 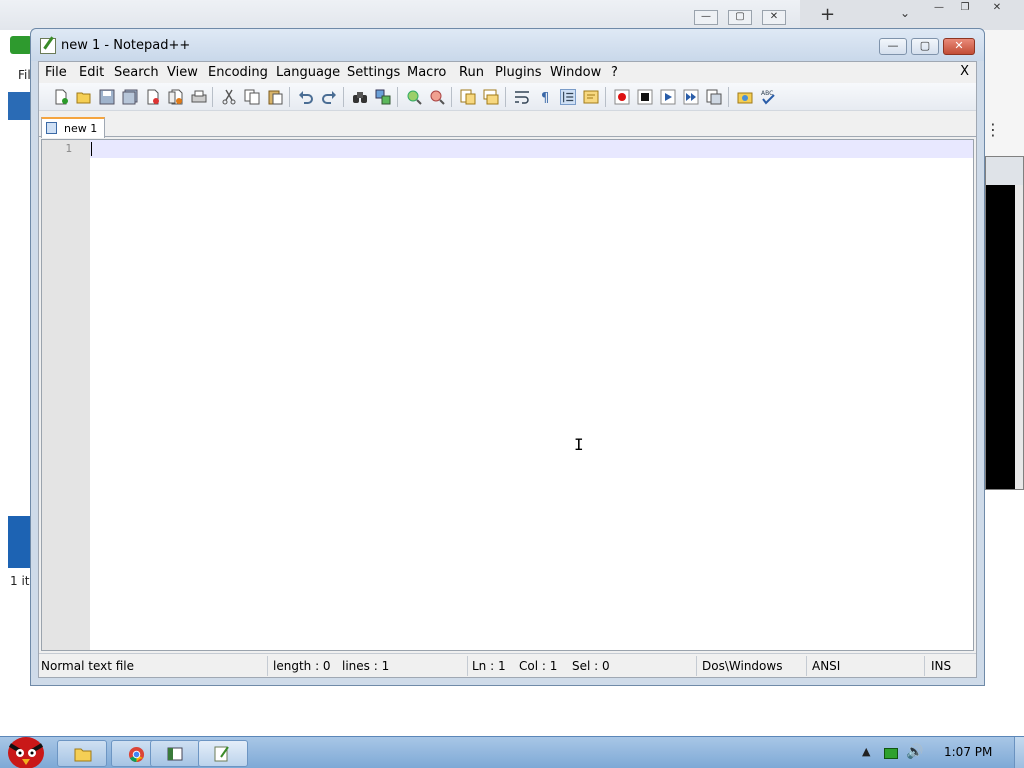 I want to click on console-title-strip, so click(x=1004, y=171).